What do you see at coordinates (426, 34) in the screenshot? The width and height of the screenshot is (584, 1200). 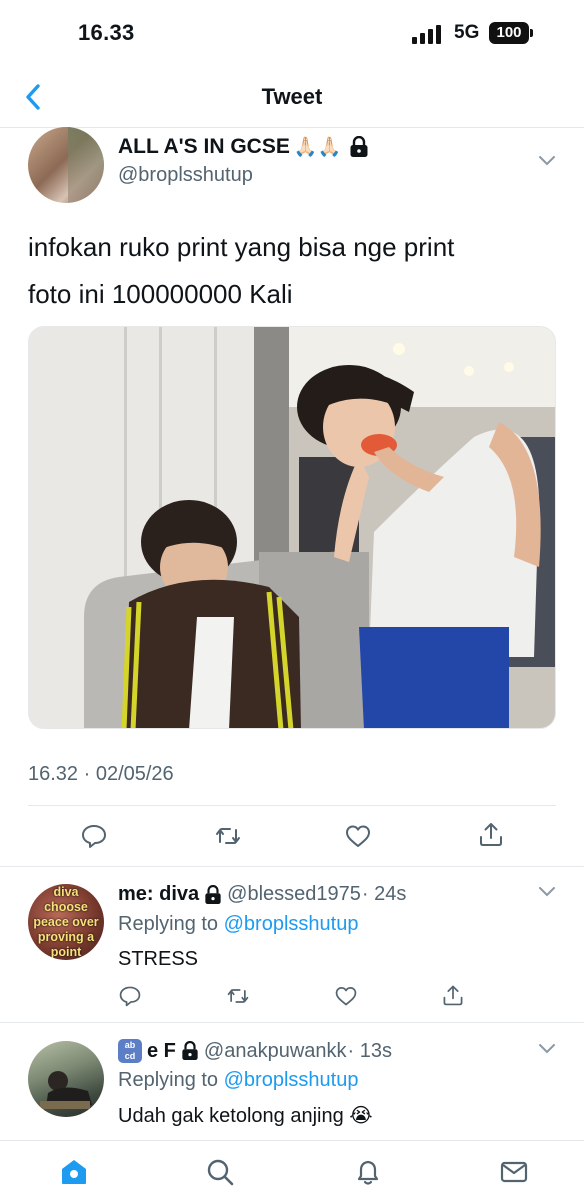 I see `signal-icon` at bounding box center [426, 34].